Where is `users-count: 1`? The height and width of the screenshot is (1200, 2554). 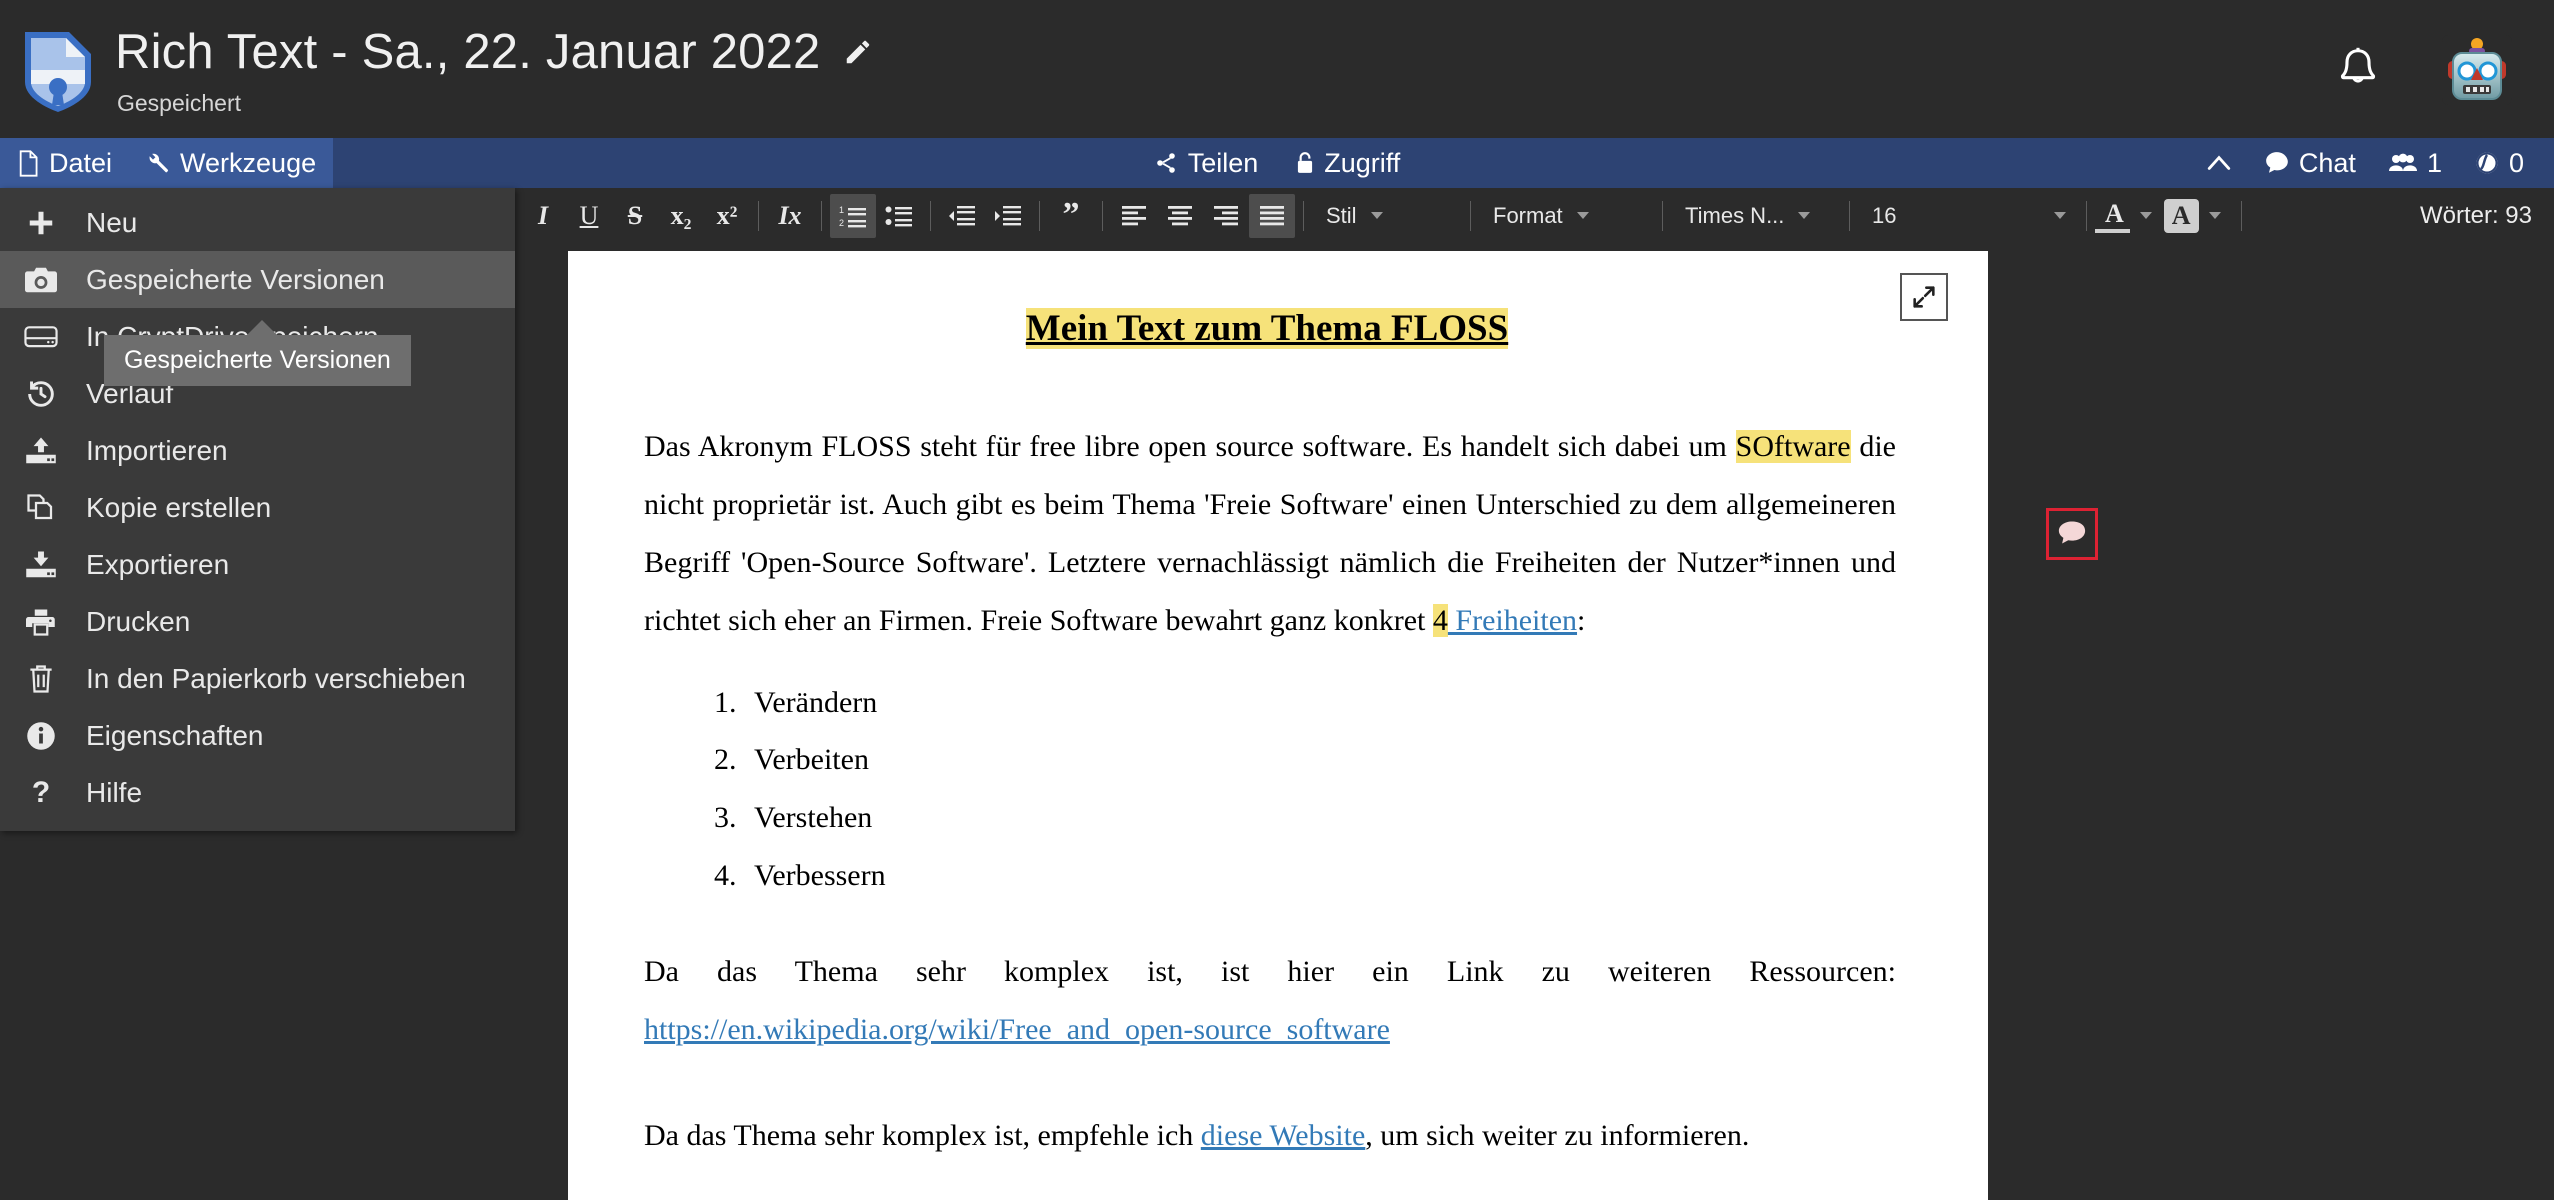 users-count: 1 is located at coordinates (2415, 163).